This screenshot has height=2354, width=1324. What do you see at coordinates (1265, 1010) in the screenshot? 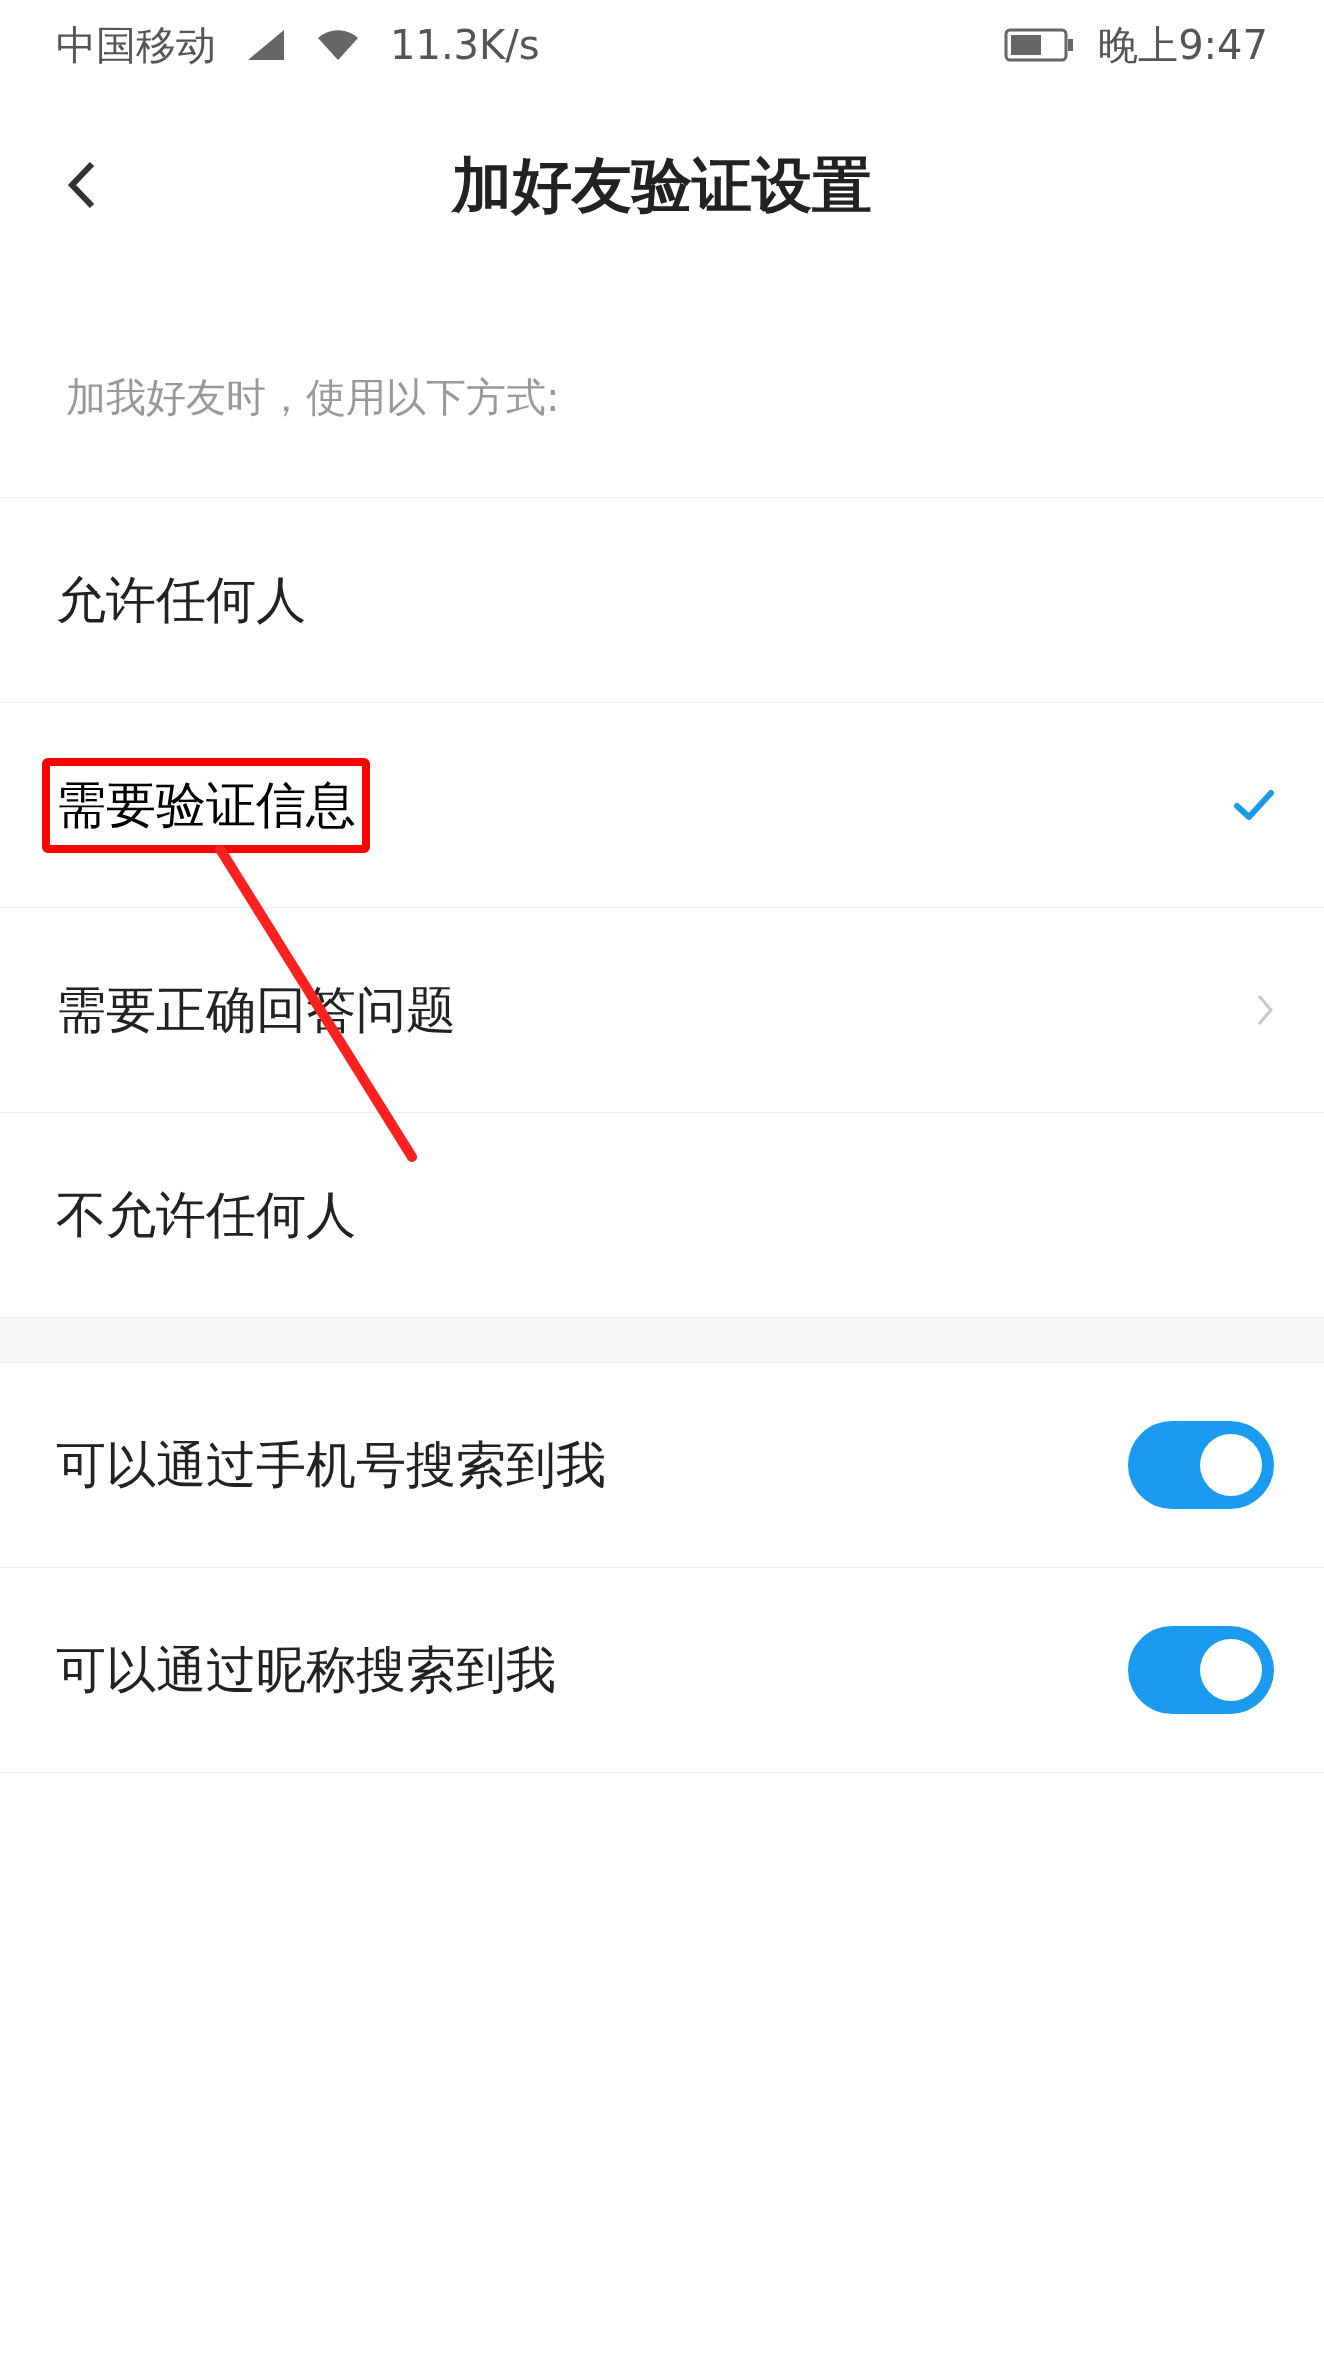
I see `chevron-right-icon` at bounding box center [1265, 1010].